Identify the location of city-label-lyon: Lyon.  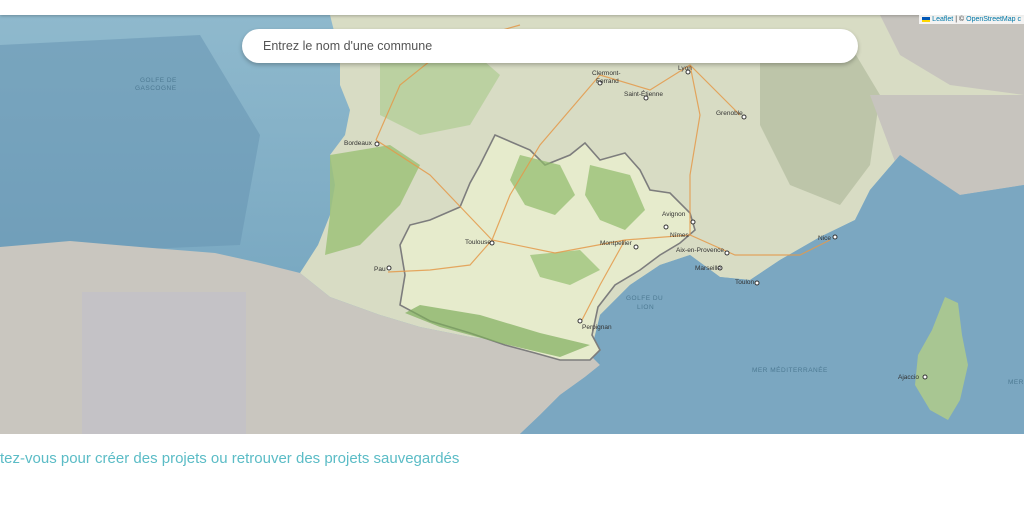
(685, 68).